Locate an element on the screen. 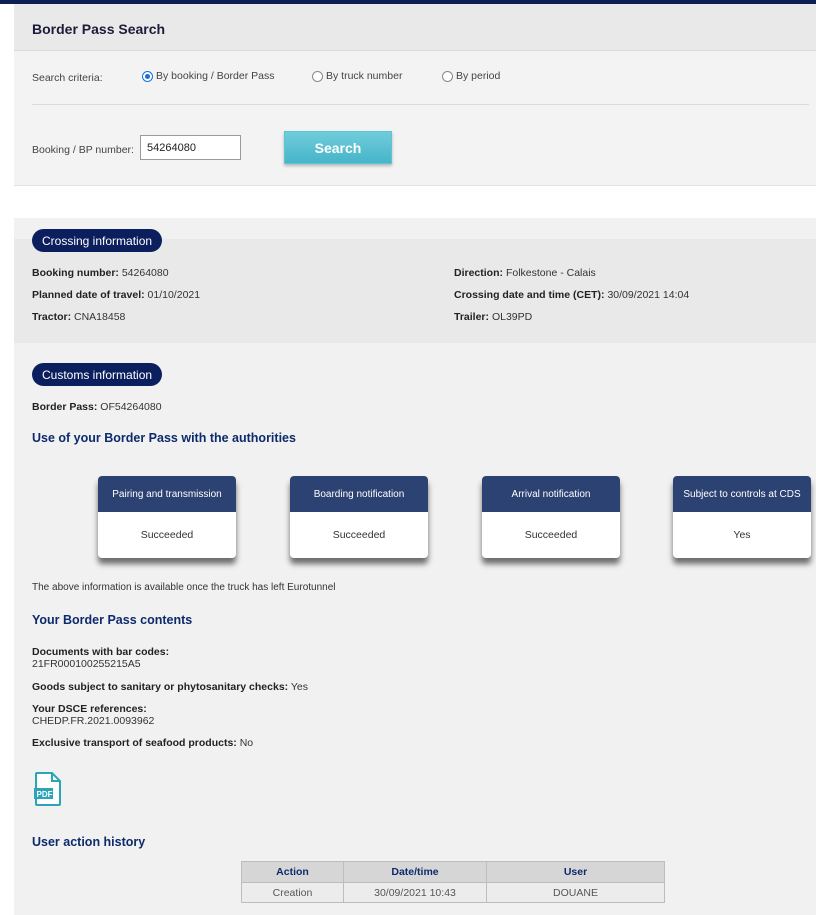 The height and width of the screenshot is (915, 816). radio-by-booking: By booking / Border Pass is located at coordinates (208, 76).